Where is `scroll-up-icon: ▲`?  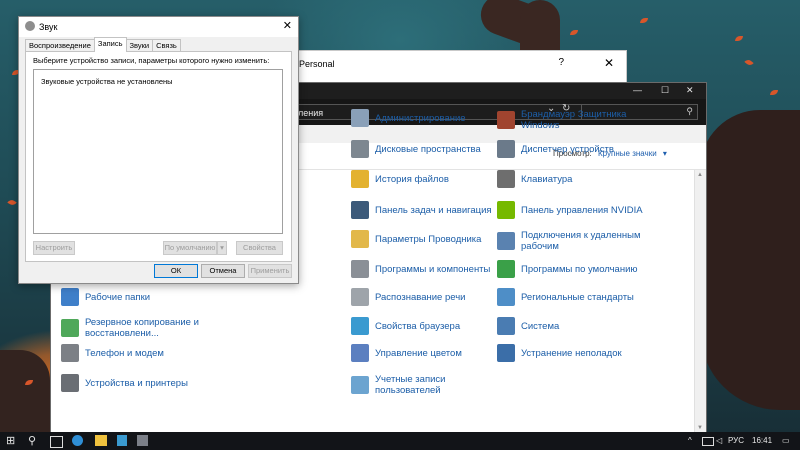
scroll-up-icon: ▲ is located at coordinates (700, 175).